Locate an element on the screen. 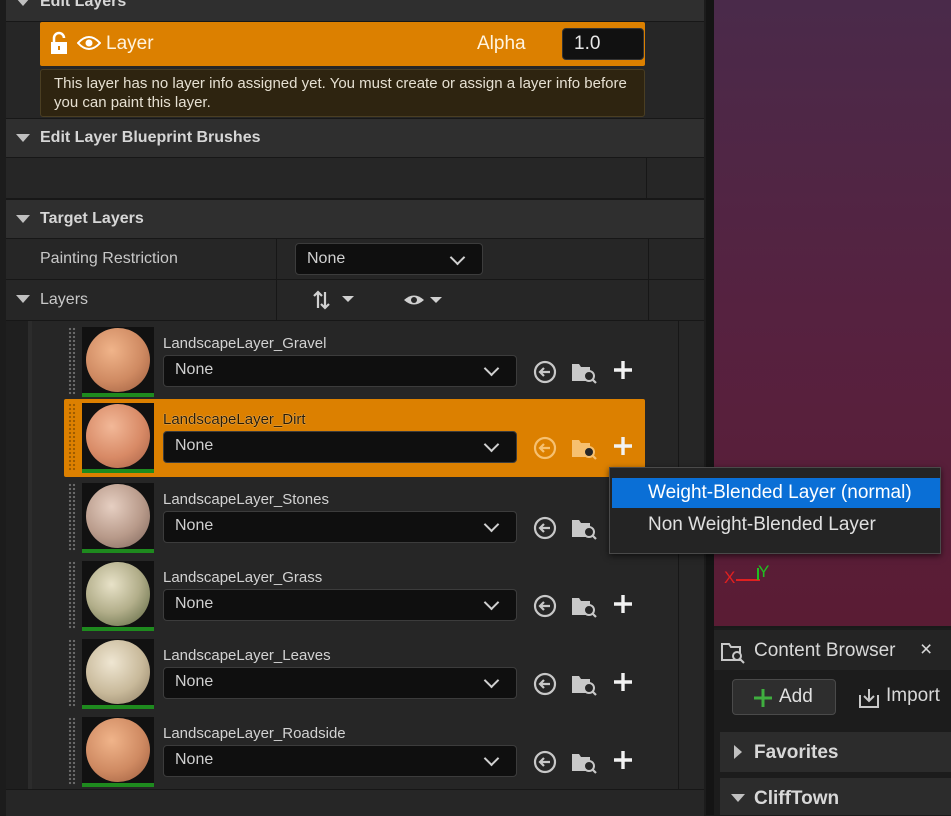  folder-label: CliffTown is located at coordinates (797, 798).